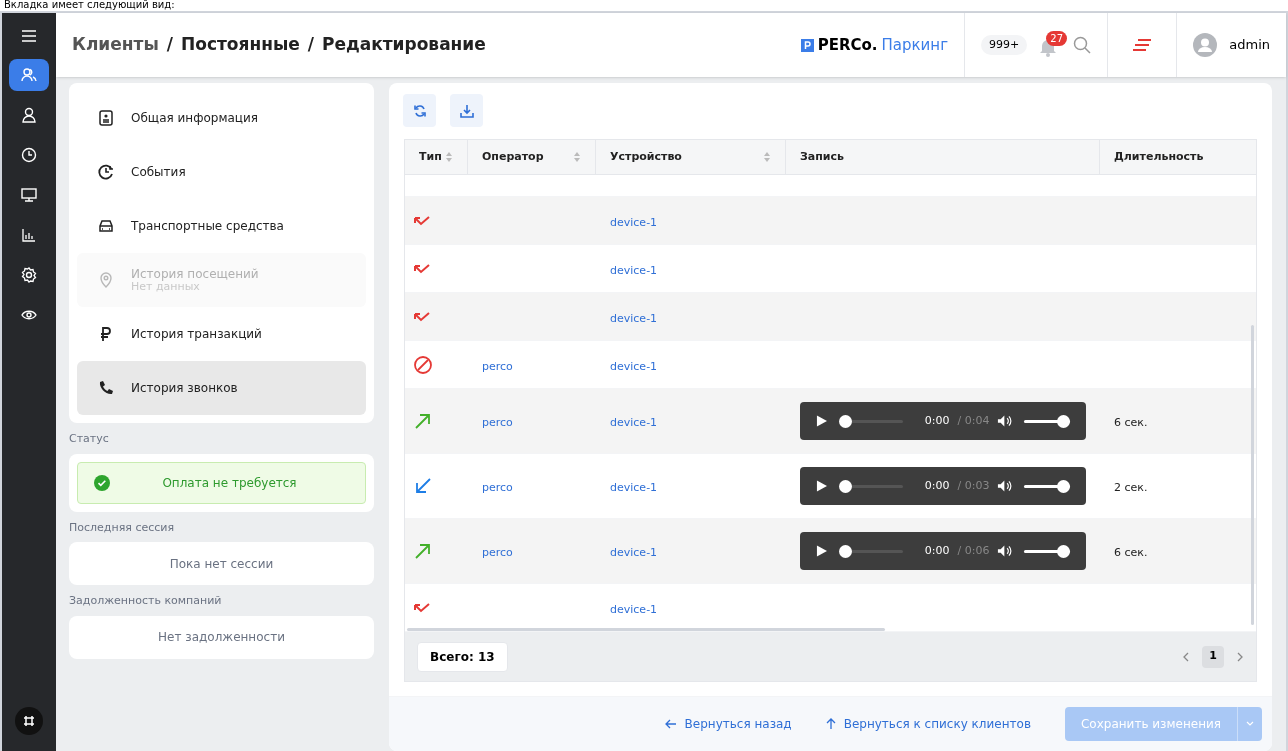 This screenshot has width=1288, height=751. What do you see at coordinates (207, 226) in the screenshot?
I see `nav-label: Транспортные средства` at bounding box center [207, 226].